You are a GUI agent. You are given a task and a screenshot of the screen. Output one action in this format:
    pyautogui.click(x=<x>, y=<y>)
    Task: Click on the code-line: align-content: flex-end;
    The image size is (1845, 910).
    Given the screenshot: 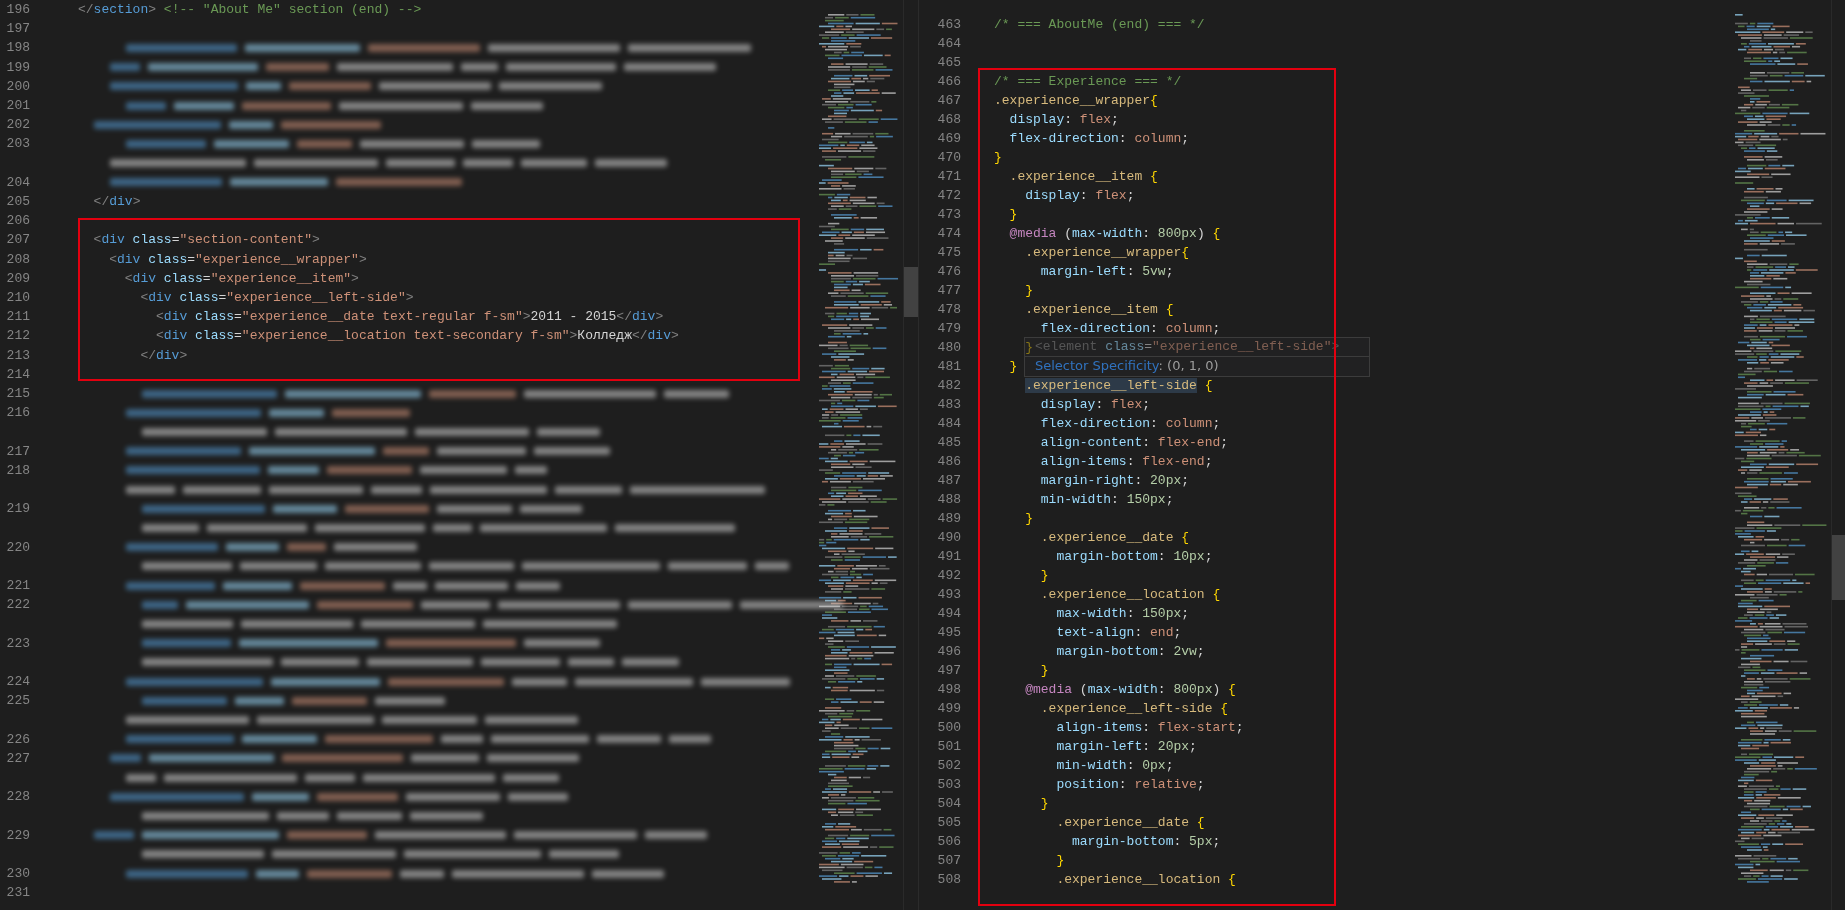 What is the action you would take?
    pyautogui.click(x=1134, y=443)
    